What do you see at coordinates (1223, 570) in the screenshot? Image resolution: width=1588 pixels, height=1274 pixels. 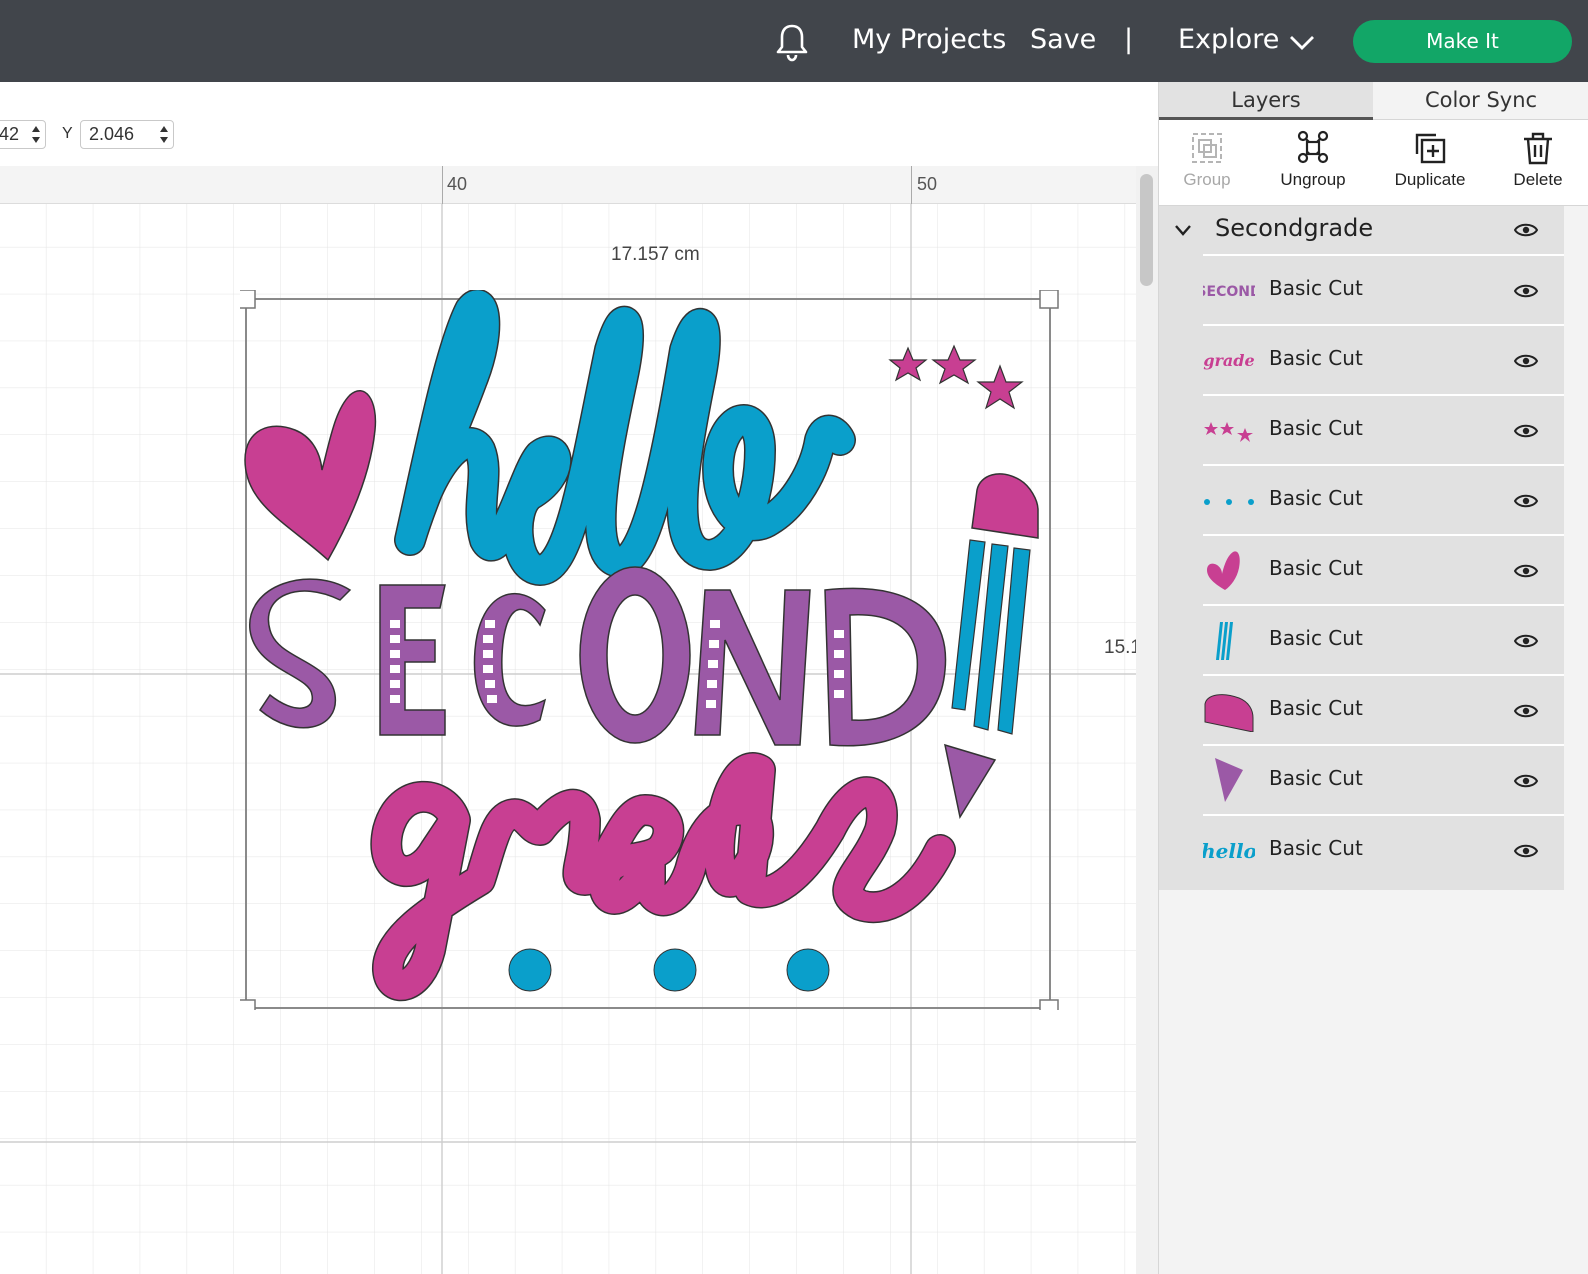 I see `heart-thumbnail` at bounding box center [1223, 570].